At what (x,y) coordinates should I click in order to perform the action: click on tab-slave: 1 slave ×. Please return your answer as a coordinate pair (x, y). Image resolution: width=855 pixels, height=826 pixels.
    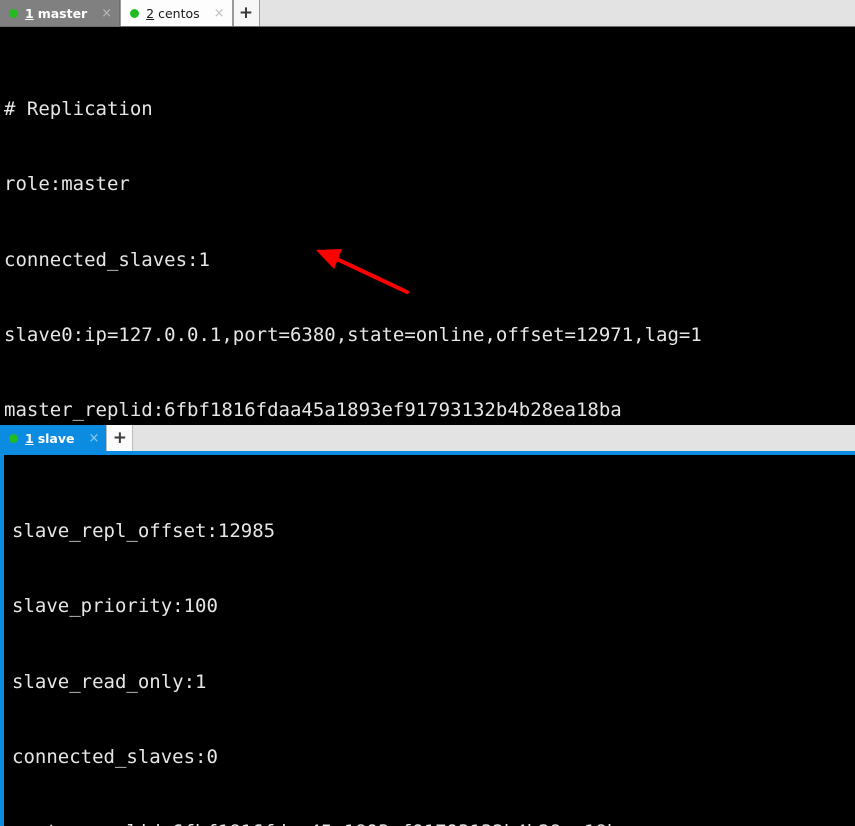
    Looking at the image, I should click on (53, 438).